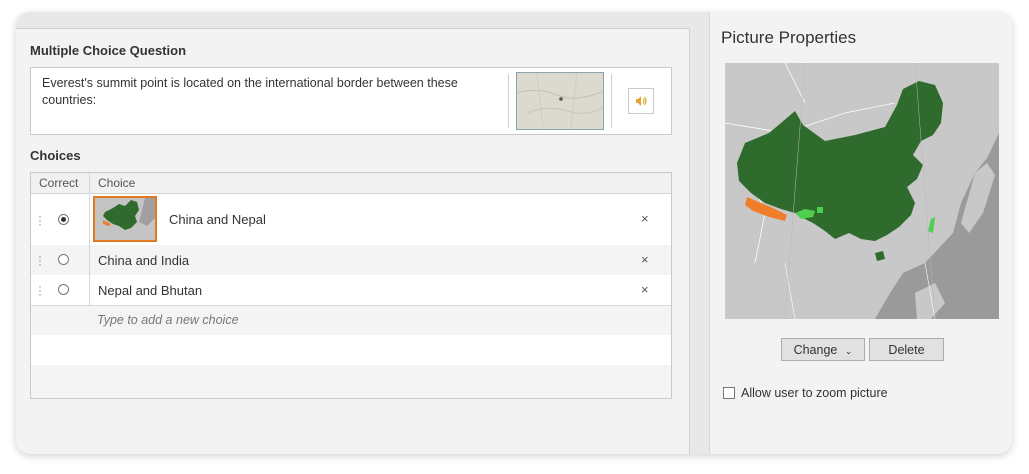 The height and width of the screenshot is (474, 1029). What do you see at coordinates (848, 351) in the screenshot?
I see `chevron-down-icon: ⌄` at bounding box center [848, 351].